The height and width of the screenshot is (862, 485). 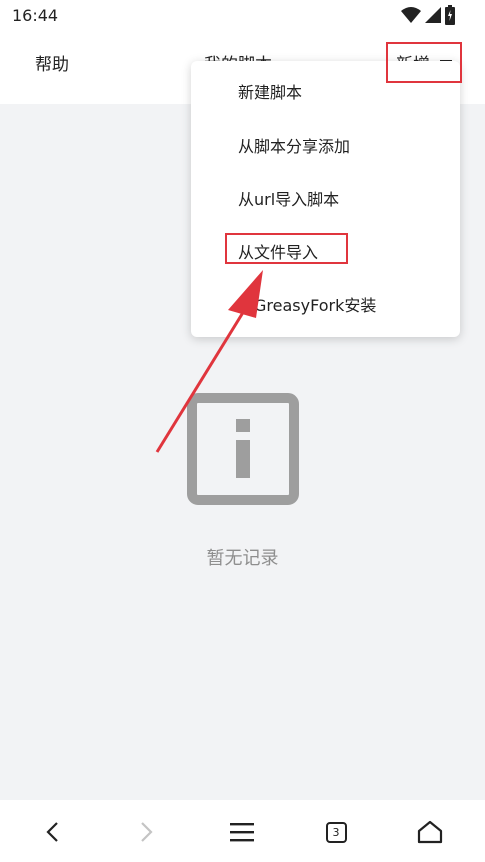 I want to click on help-button: 帮助, so click(x=52, y=62).